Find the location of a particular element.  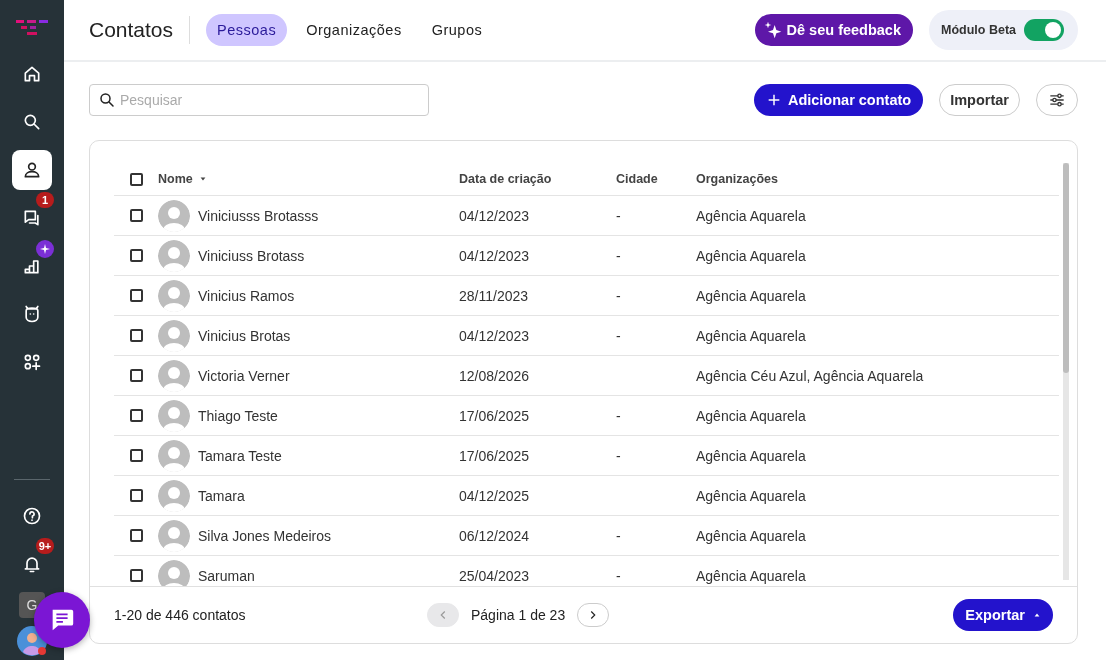

table-cell: 04/12/2025 is located at coordinates (494, 495).